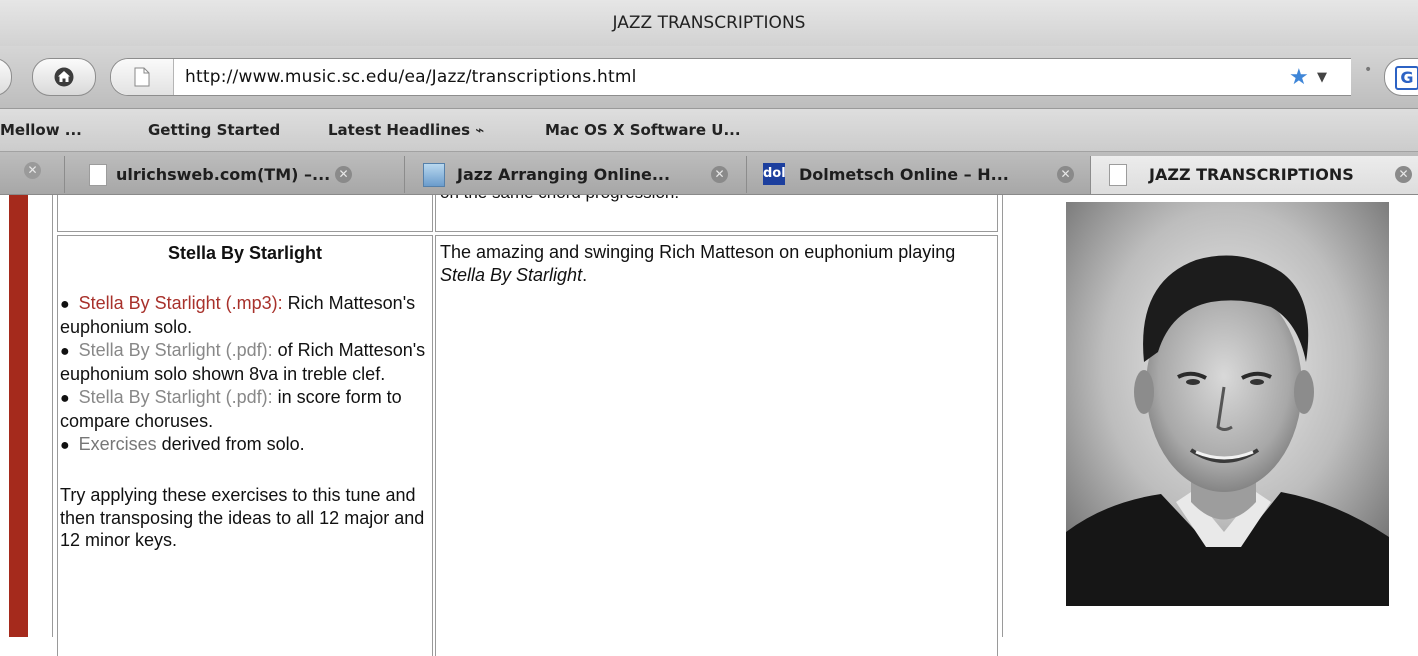 This screenshot has height=656, width=1418. Describe the element at coordinates (709, 23) in the screenshot. I see `window-title: JAZZ TRANSCRIPTIONS` at that location.